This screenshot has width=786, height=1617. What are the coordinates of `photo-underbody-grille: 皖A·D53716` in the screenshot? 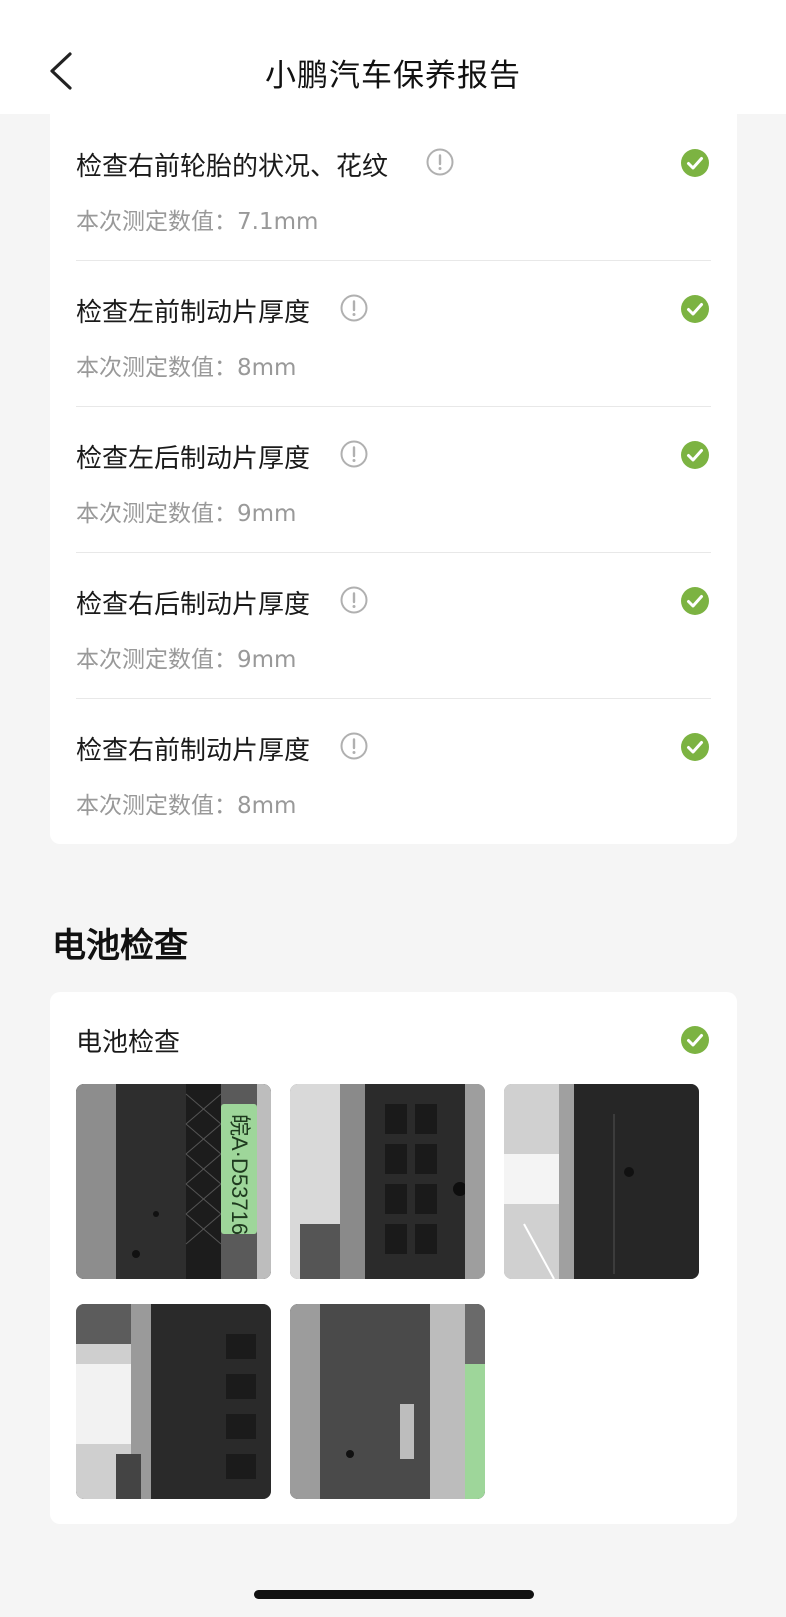 It's located at (173, 1181).